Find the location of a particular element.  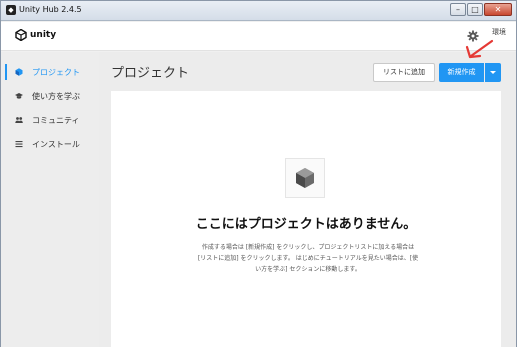

close-button: ✕ is located at coordinates (498, 9).